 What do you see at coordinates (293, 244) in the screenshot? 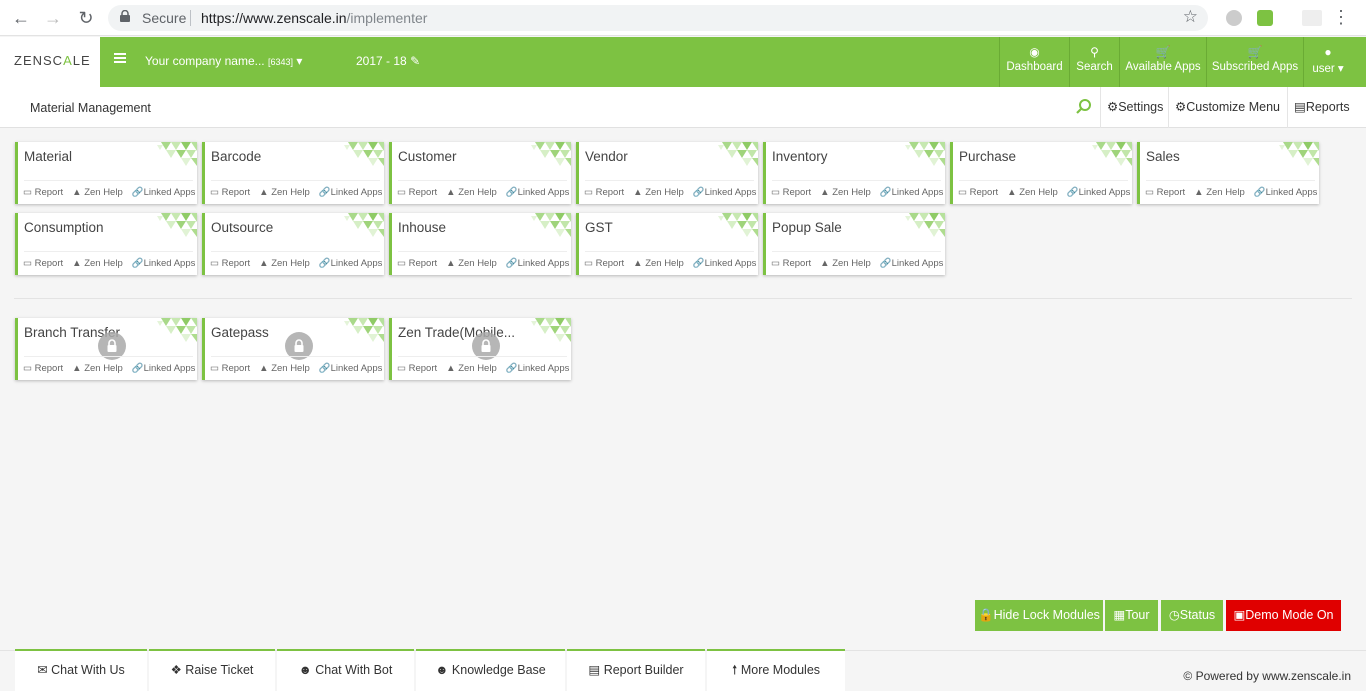
I see `module-card: Outsource ▭ Report ▲ Zen Help 🔗Linked Apps` at bounding box center [293, 244].